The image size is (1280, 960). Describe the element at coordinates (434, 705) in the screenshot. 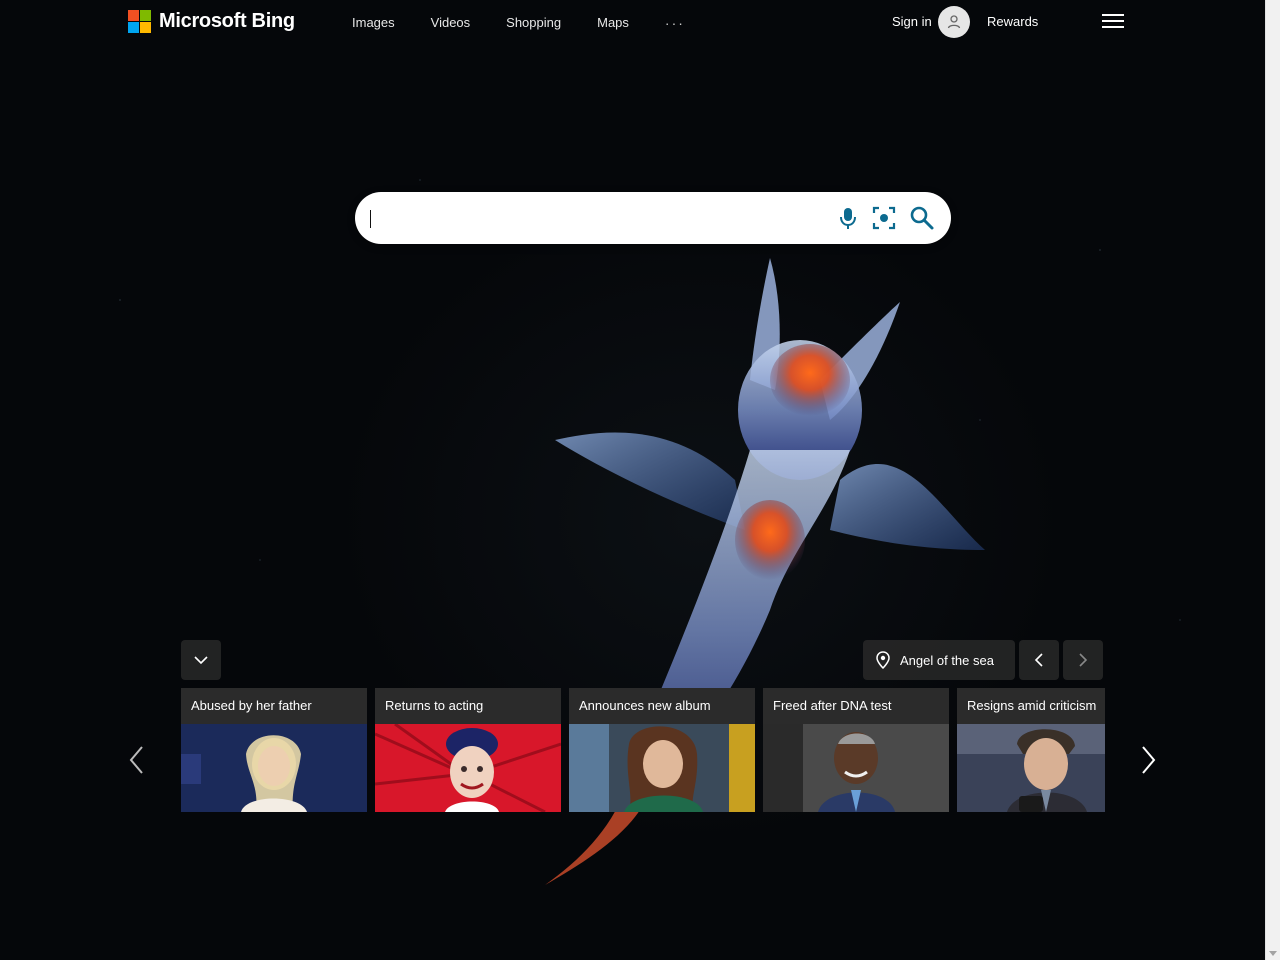

I see `news-card-title: Returns to acting` at that location.